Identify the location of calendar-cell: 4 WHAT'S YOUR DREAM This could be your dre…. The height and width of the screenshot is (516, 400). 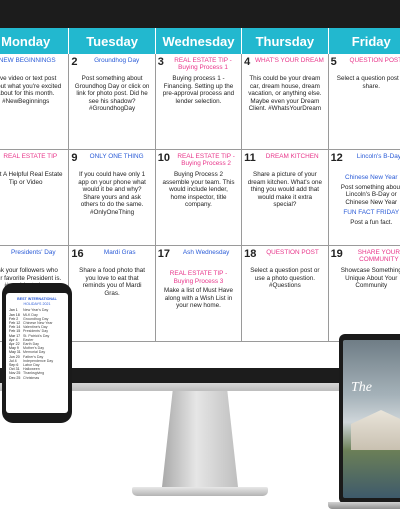
(285, 102).